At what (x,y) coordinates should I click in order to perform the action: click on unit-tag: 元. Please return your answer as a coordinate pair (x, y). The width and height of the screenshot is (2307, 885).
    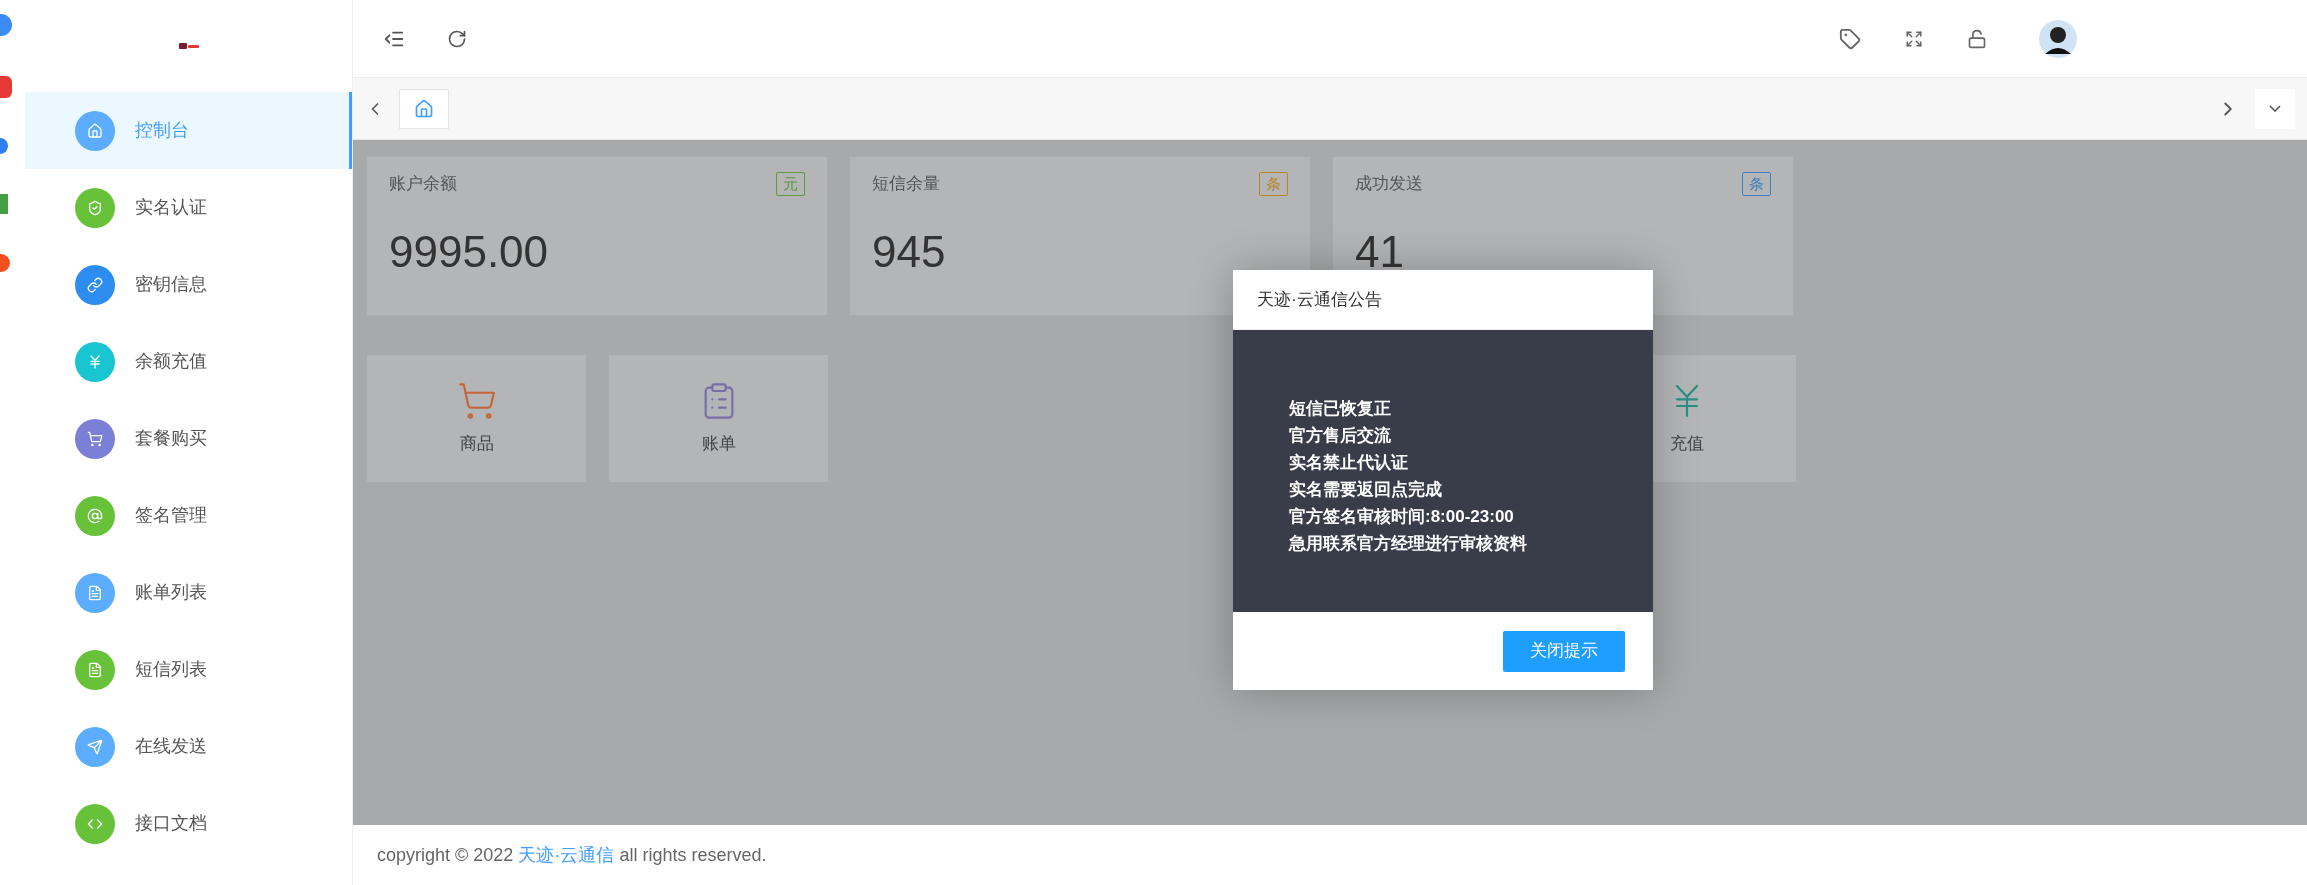
    Looking at the image, I should click on (790, 183).